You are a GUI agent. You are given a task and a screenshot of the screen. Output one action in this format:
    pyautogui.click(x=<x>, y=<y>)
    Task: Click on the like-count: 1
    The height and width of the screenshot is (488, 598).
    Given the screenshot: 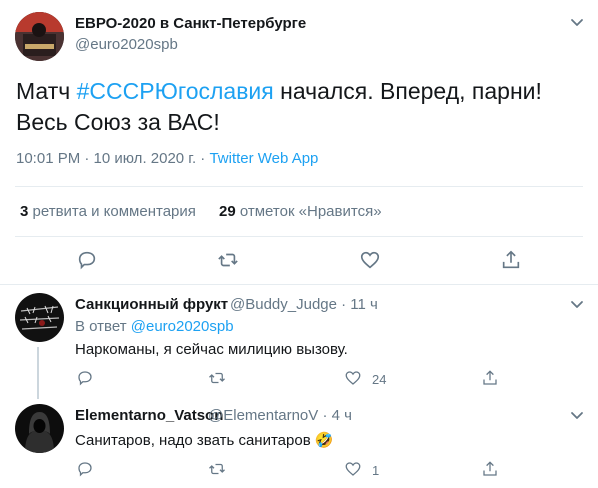 What is the action you would take?
    pyautogui.click(x=376, y=470)
    